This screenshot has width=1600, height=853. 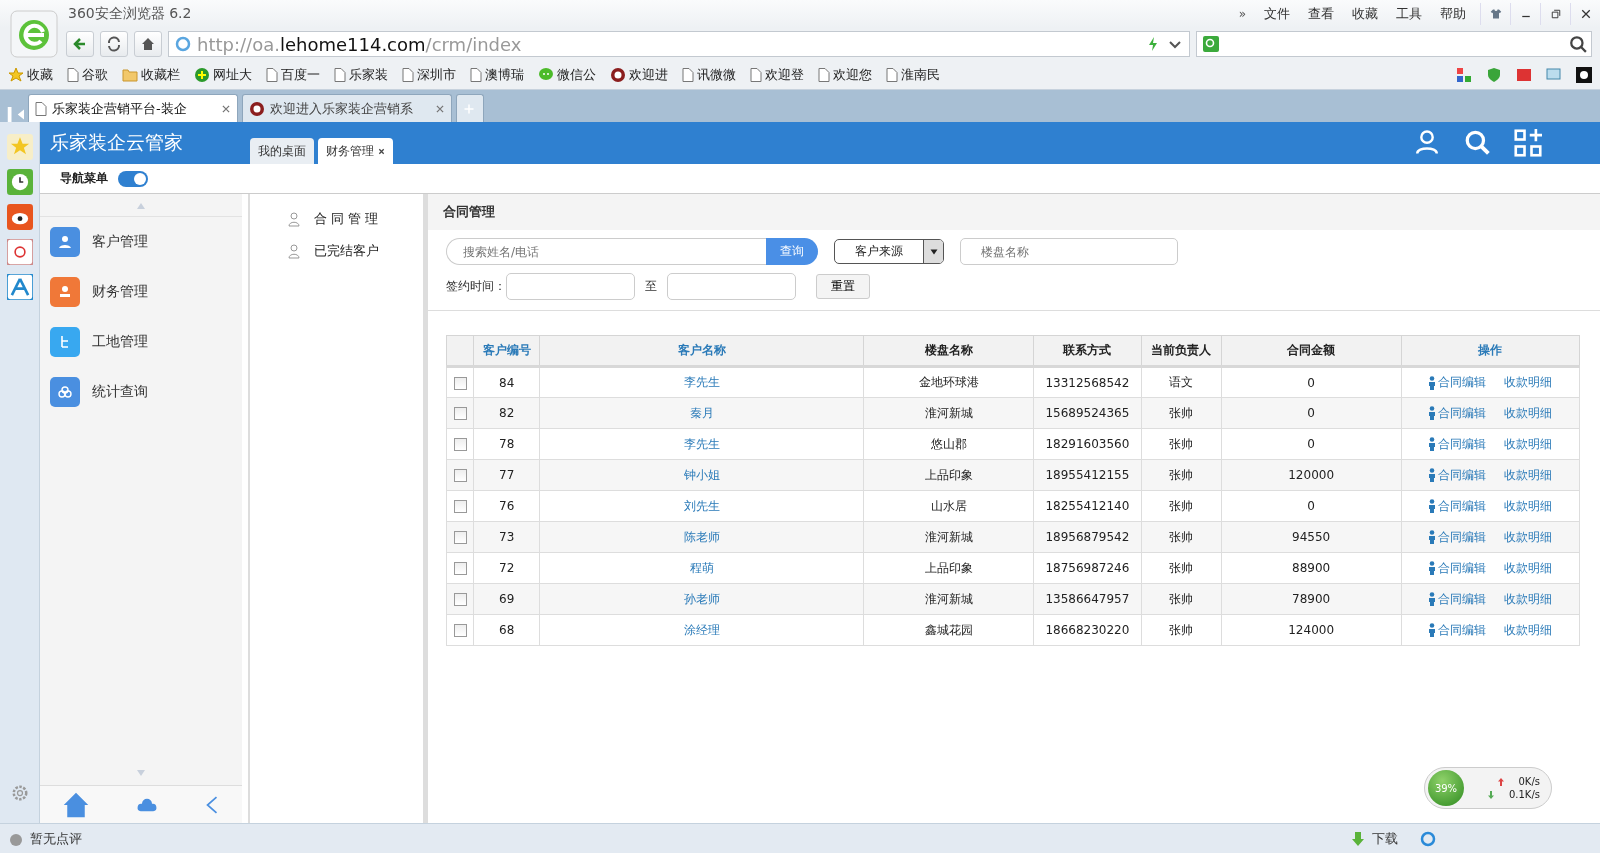 I want to click on menu-item: 帮助, so click(x=1453, y=14).